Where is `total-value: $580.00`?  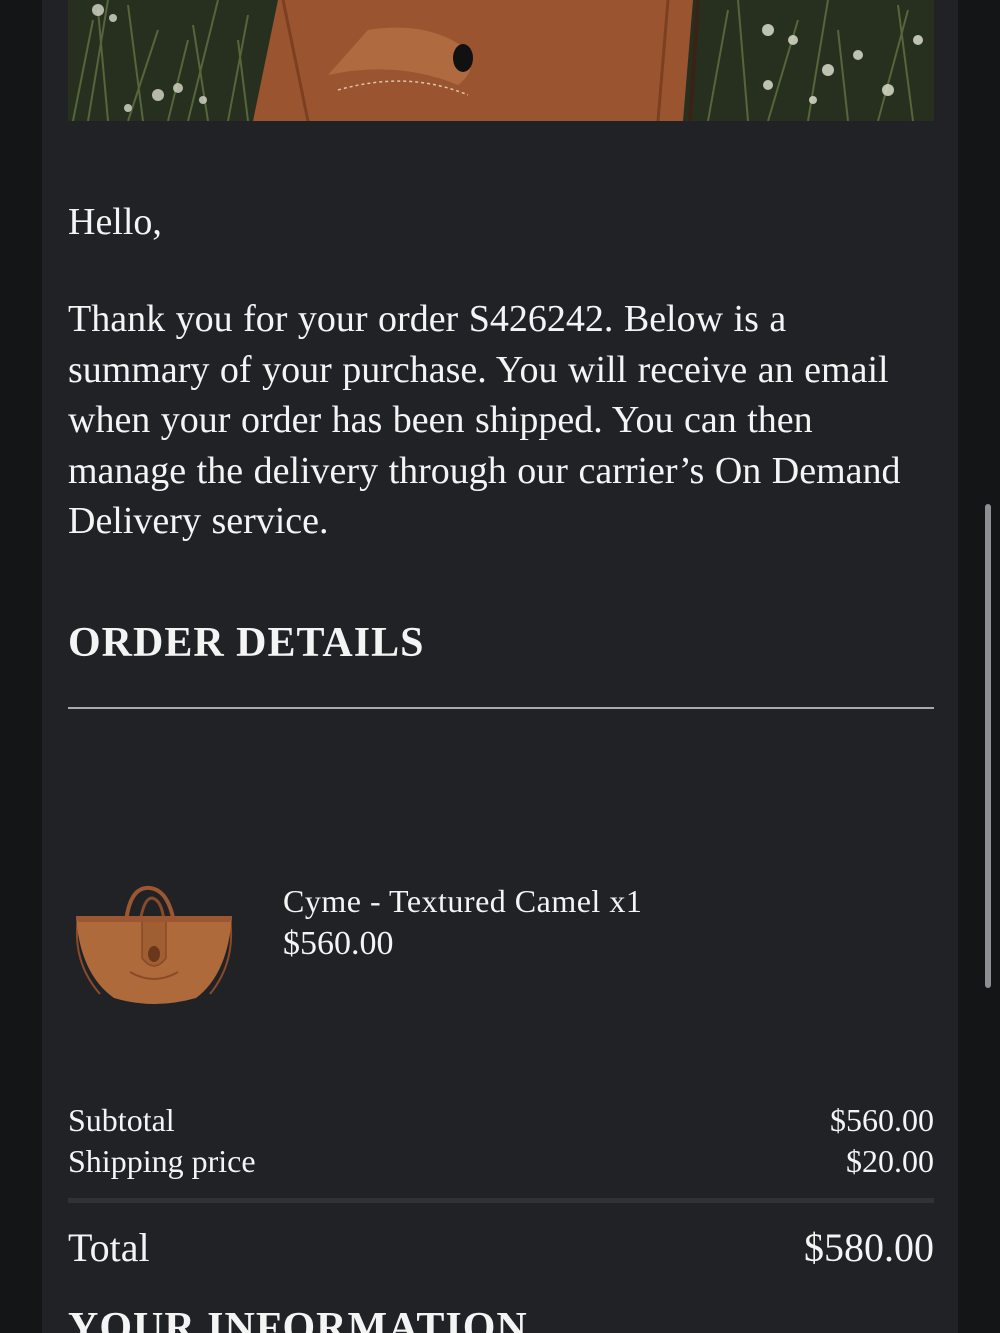 total-value: $580.00 is located at coordinates (869, 1247).